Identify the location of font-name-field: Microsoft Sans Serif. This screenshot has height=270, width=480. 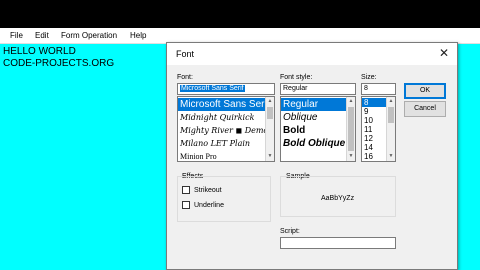
(226, 89).